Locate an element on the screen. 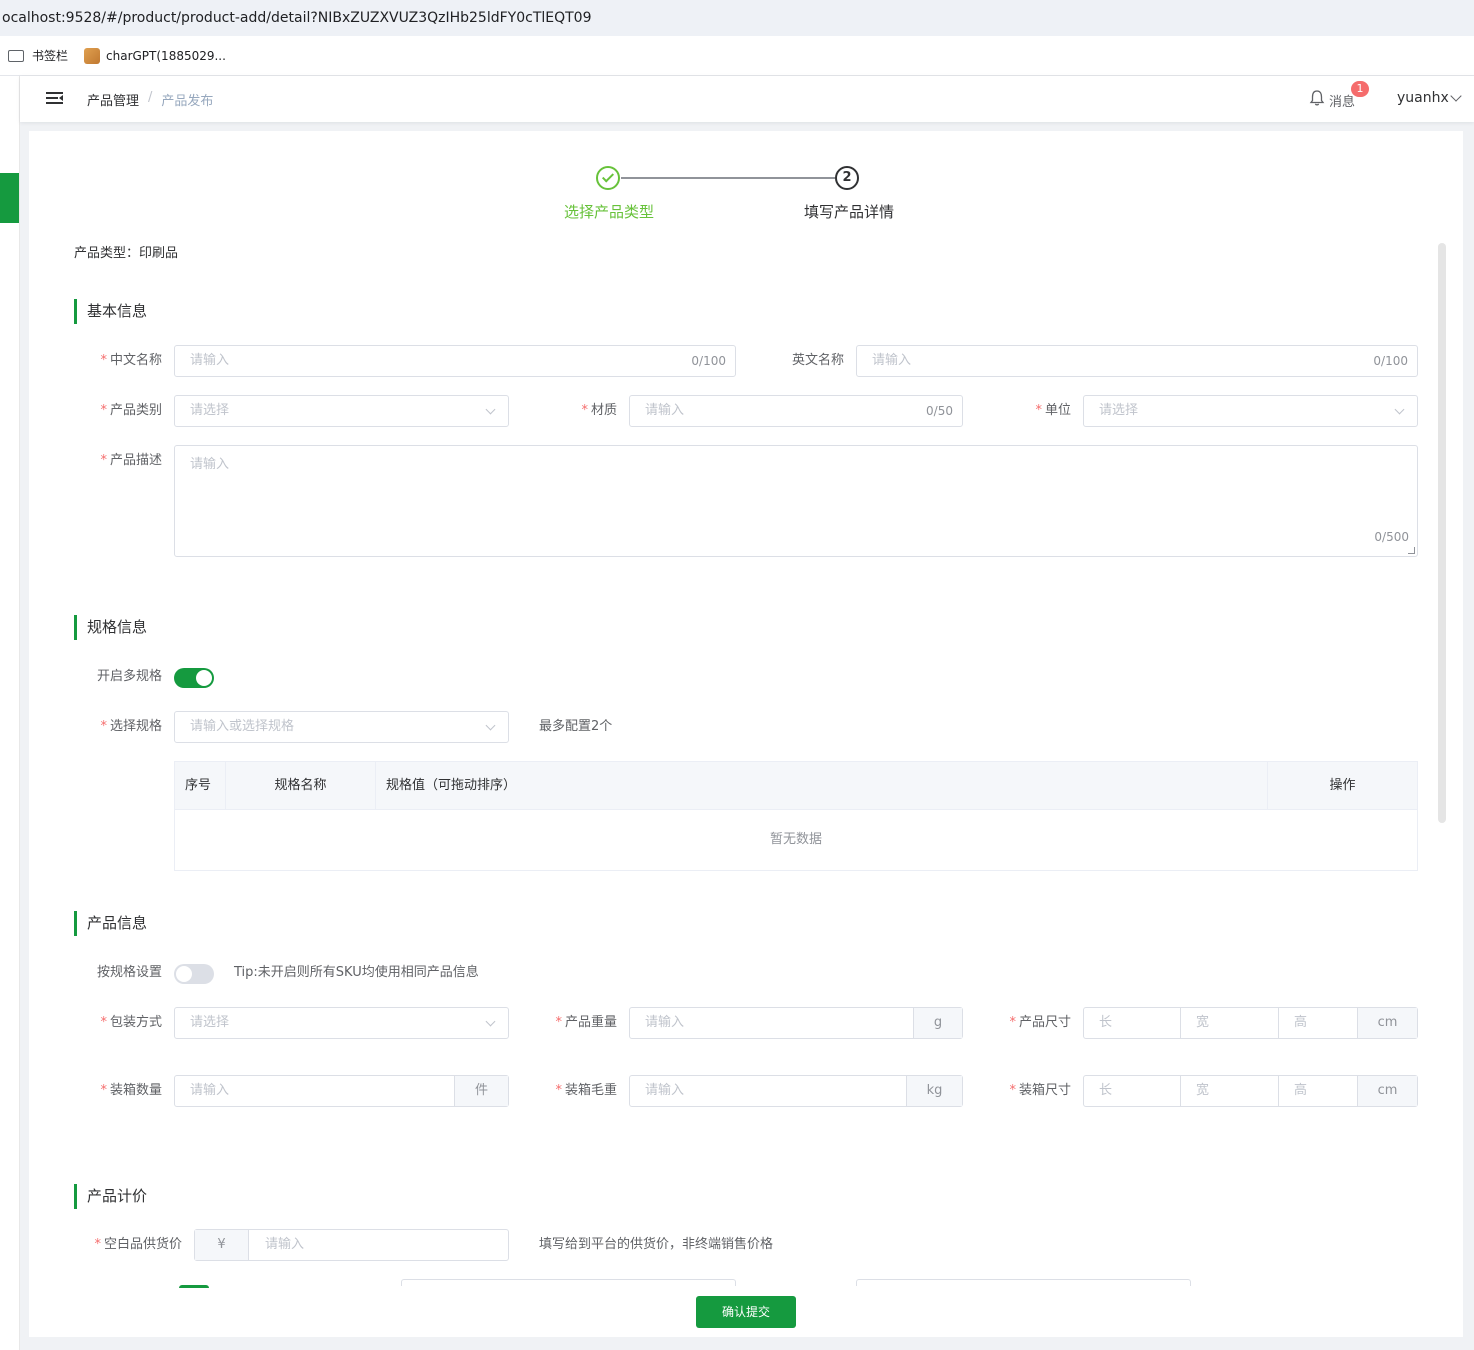 The height and width of the screenshot is (1350, 1474). breadcrumb-current: 产品发布 is located at coordinates (187, 101).